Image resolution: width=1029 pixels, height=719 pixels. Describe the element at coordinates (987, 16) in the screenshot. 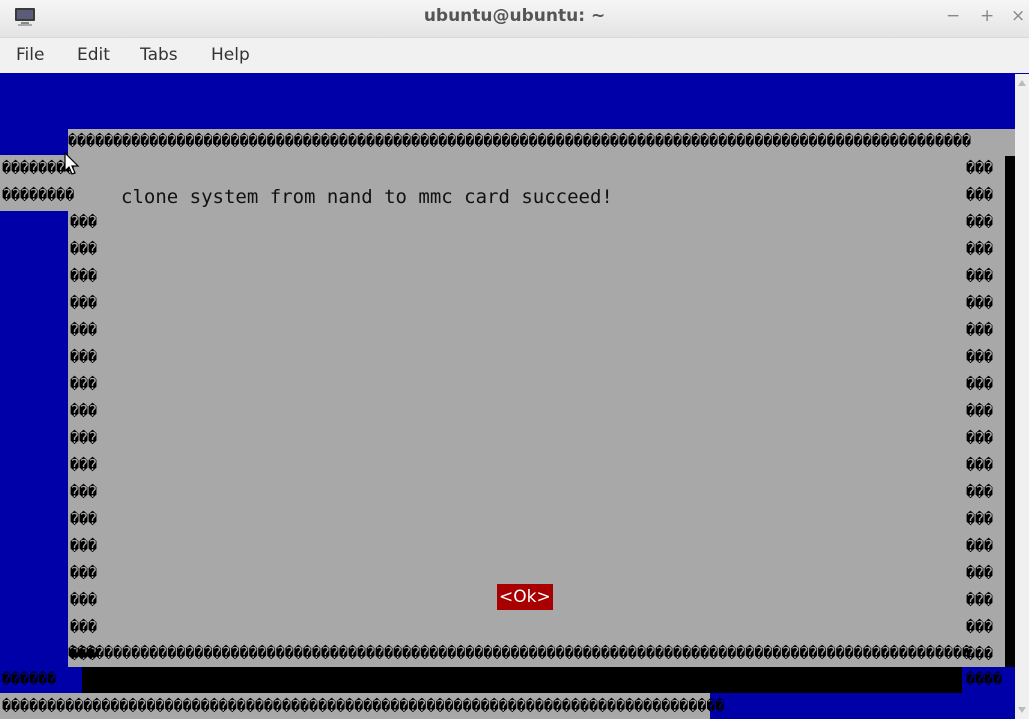

I see `maximize-button: +` at that location.